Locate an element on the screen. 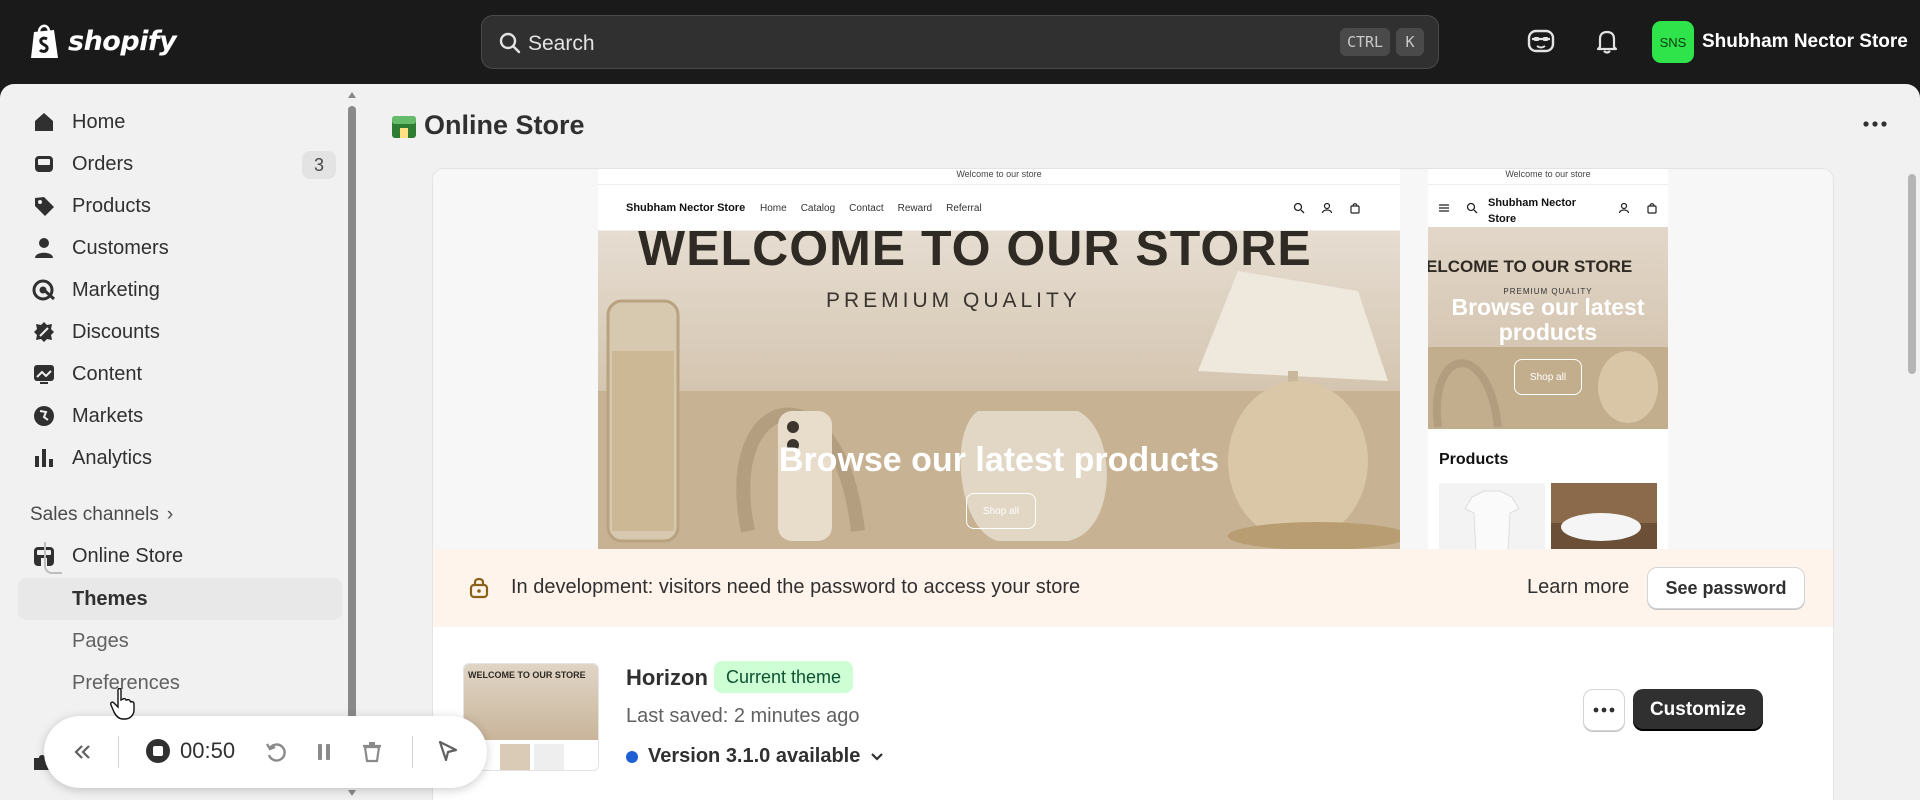  sidebar-item-customers: Customers is located at coordinates (180, 248).